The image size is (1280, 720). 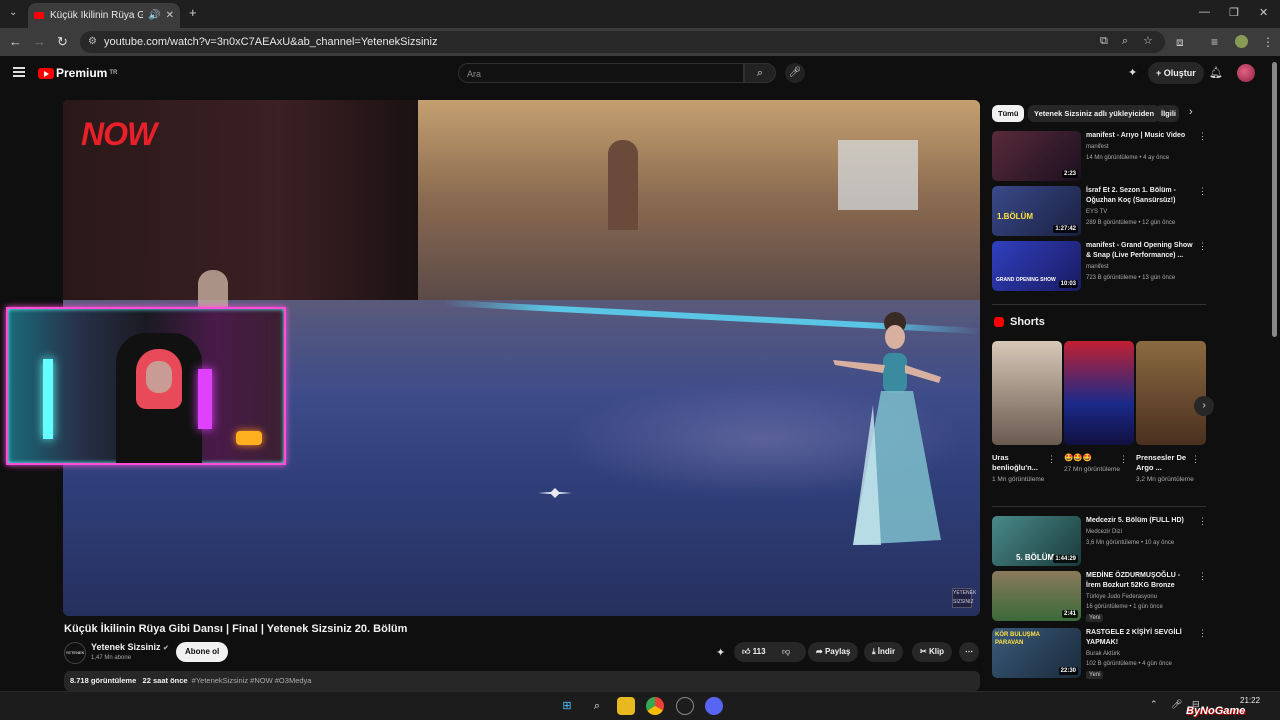 I want to click on taskbar-search-icon: ⌕, so click(x=597, y=706).